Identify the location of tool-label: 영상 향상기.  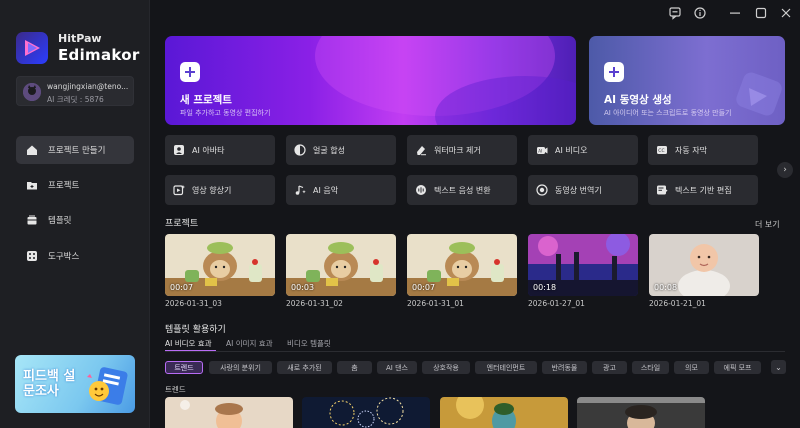
(212, 190).